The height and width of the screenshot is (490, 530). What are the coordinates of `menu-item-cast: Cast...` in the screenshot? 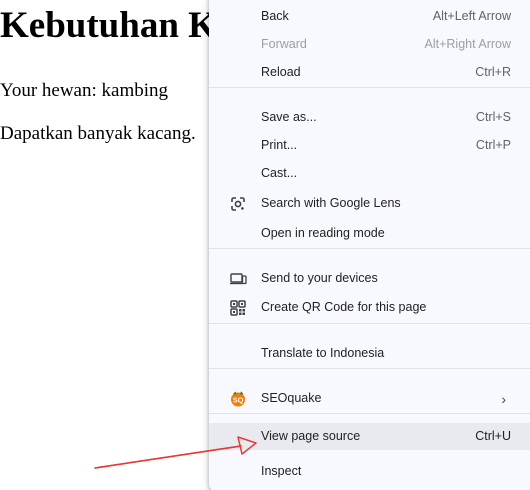 It's located at (369, 174).